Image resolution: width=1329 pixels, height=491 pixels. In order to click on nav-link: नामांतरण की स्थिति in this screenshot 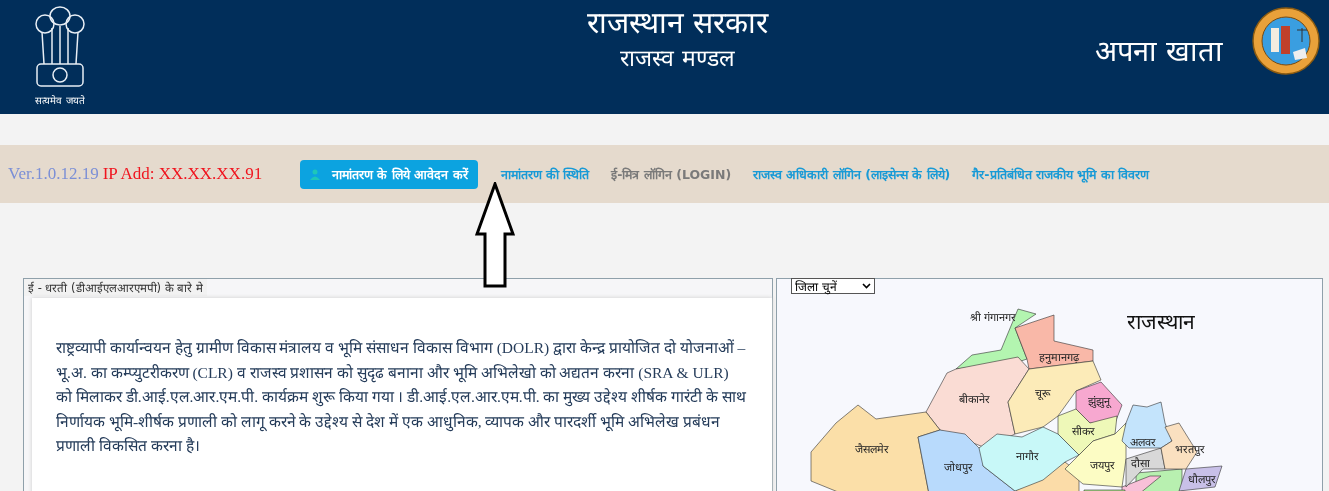, I will do `click(545, 174)`.